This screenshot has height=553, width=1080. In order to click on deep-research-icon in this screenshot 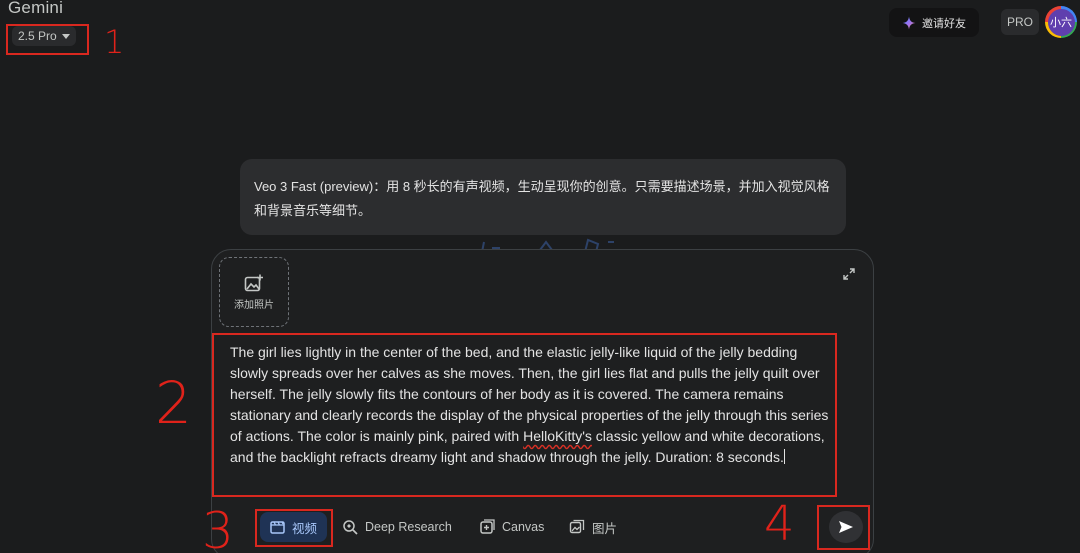, I will do `click(350, 527)`.